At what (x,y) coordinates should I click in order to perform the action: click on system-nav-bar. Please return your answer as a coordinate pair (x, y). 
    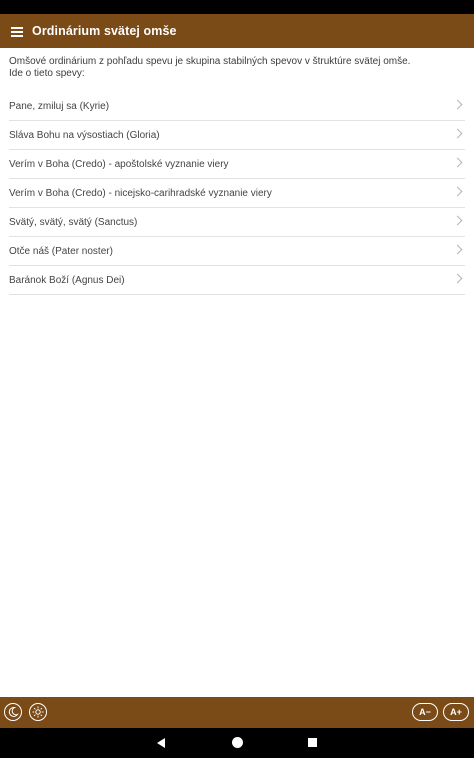
    Looking at the image, I should click on (237, 743).